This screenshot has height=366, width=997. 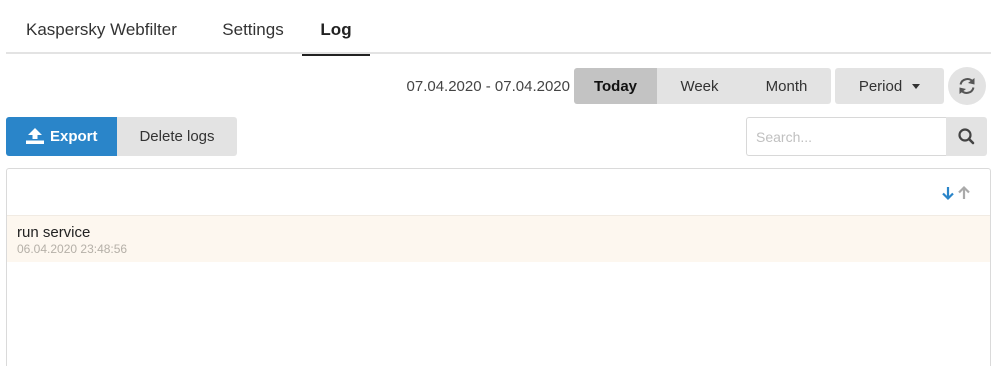 What do you see at coordinates (54, 232) in the screenshot?
I see `log-entry-message: run service` at bounding box center [54, 232].